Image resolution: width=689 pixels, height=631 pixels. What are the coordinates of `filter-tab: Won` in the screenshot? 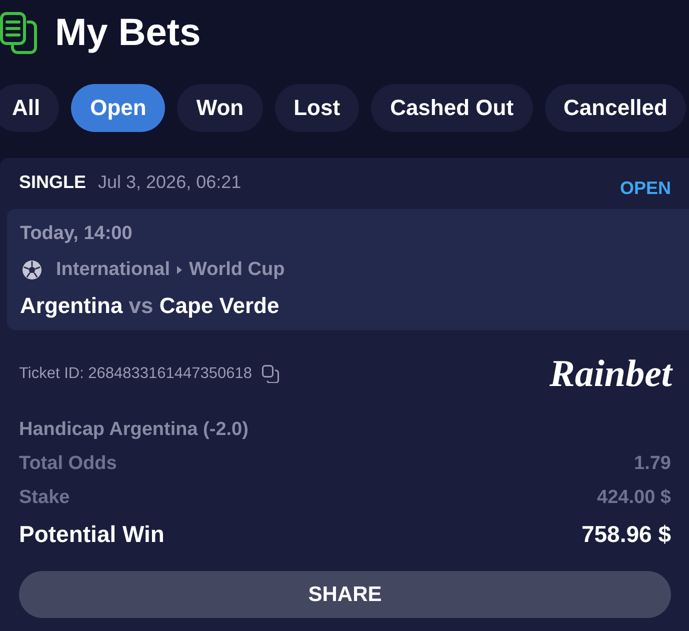 It's located at (220, 108).